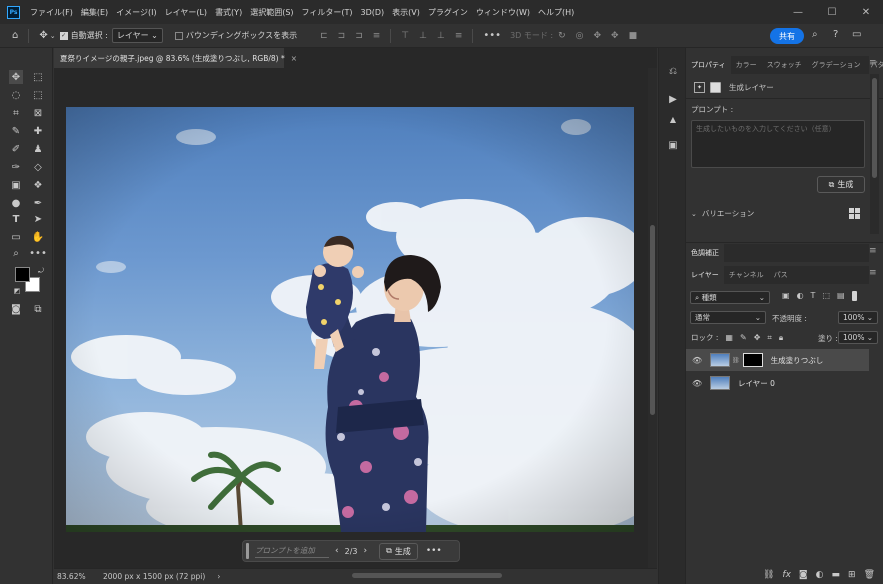 This screenshot has width=883, height=584. What do you see at coordinates (38, 77) in the screenshot?
I see `marquee-tool-icon: ⬚` at bounding box center [38, 77].